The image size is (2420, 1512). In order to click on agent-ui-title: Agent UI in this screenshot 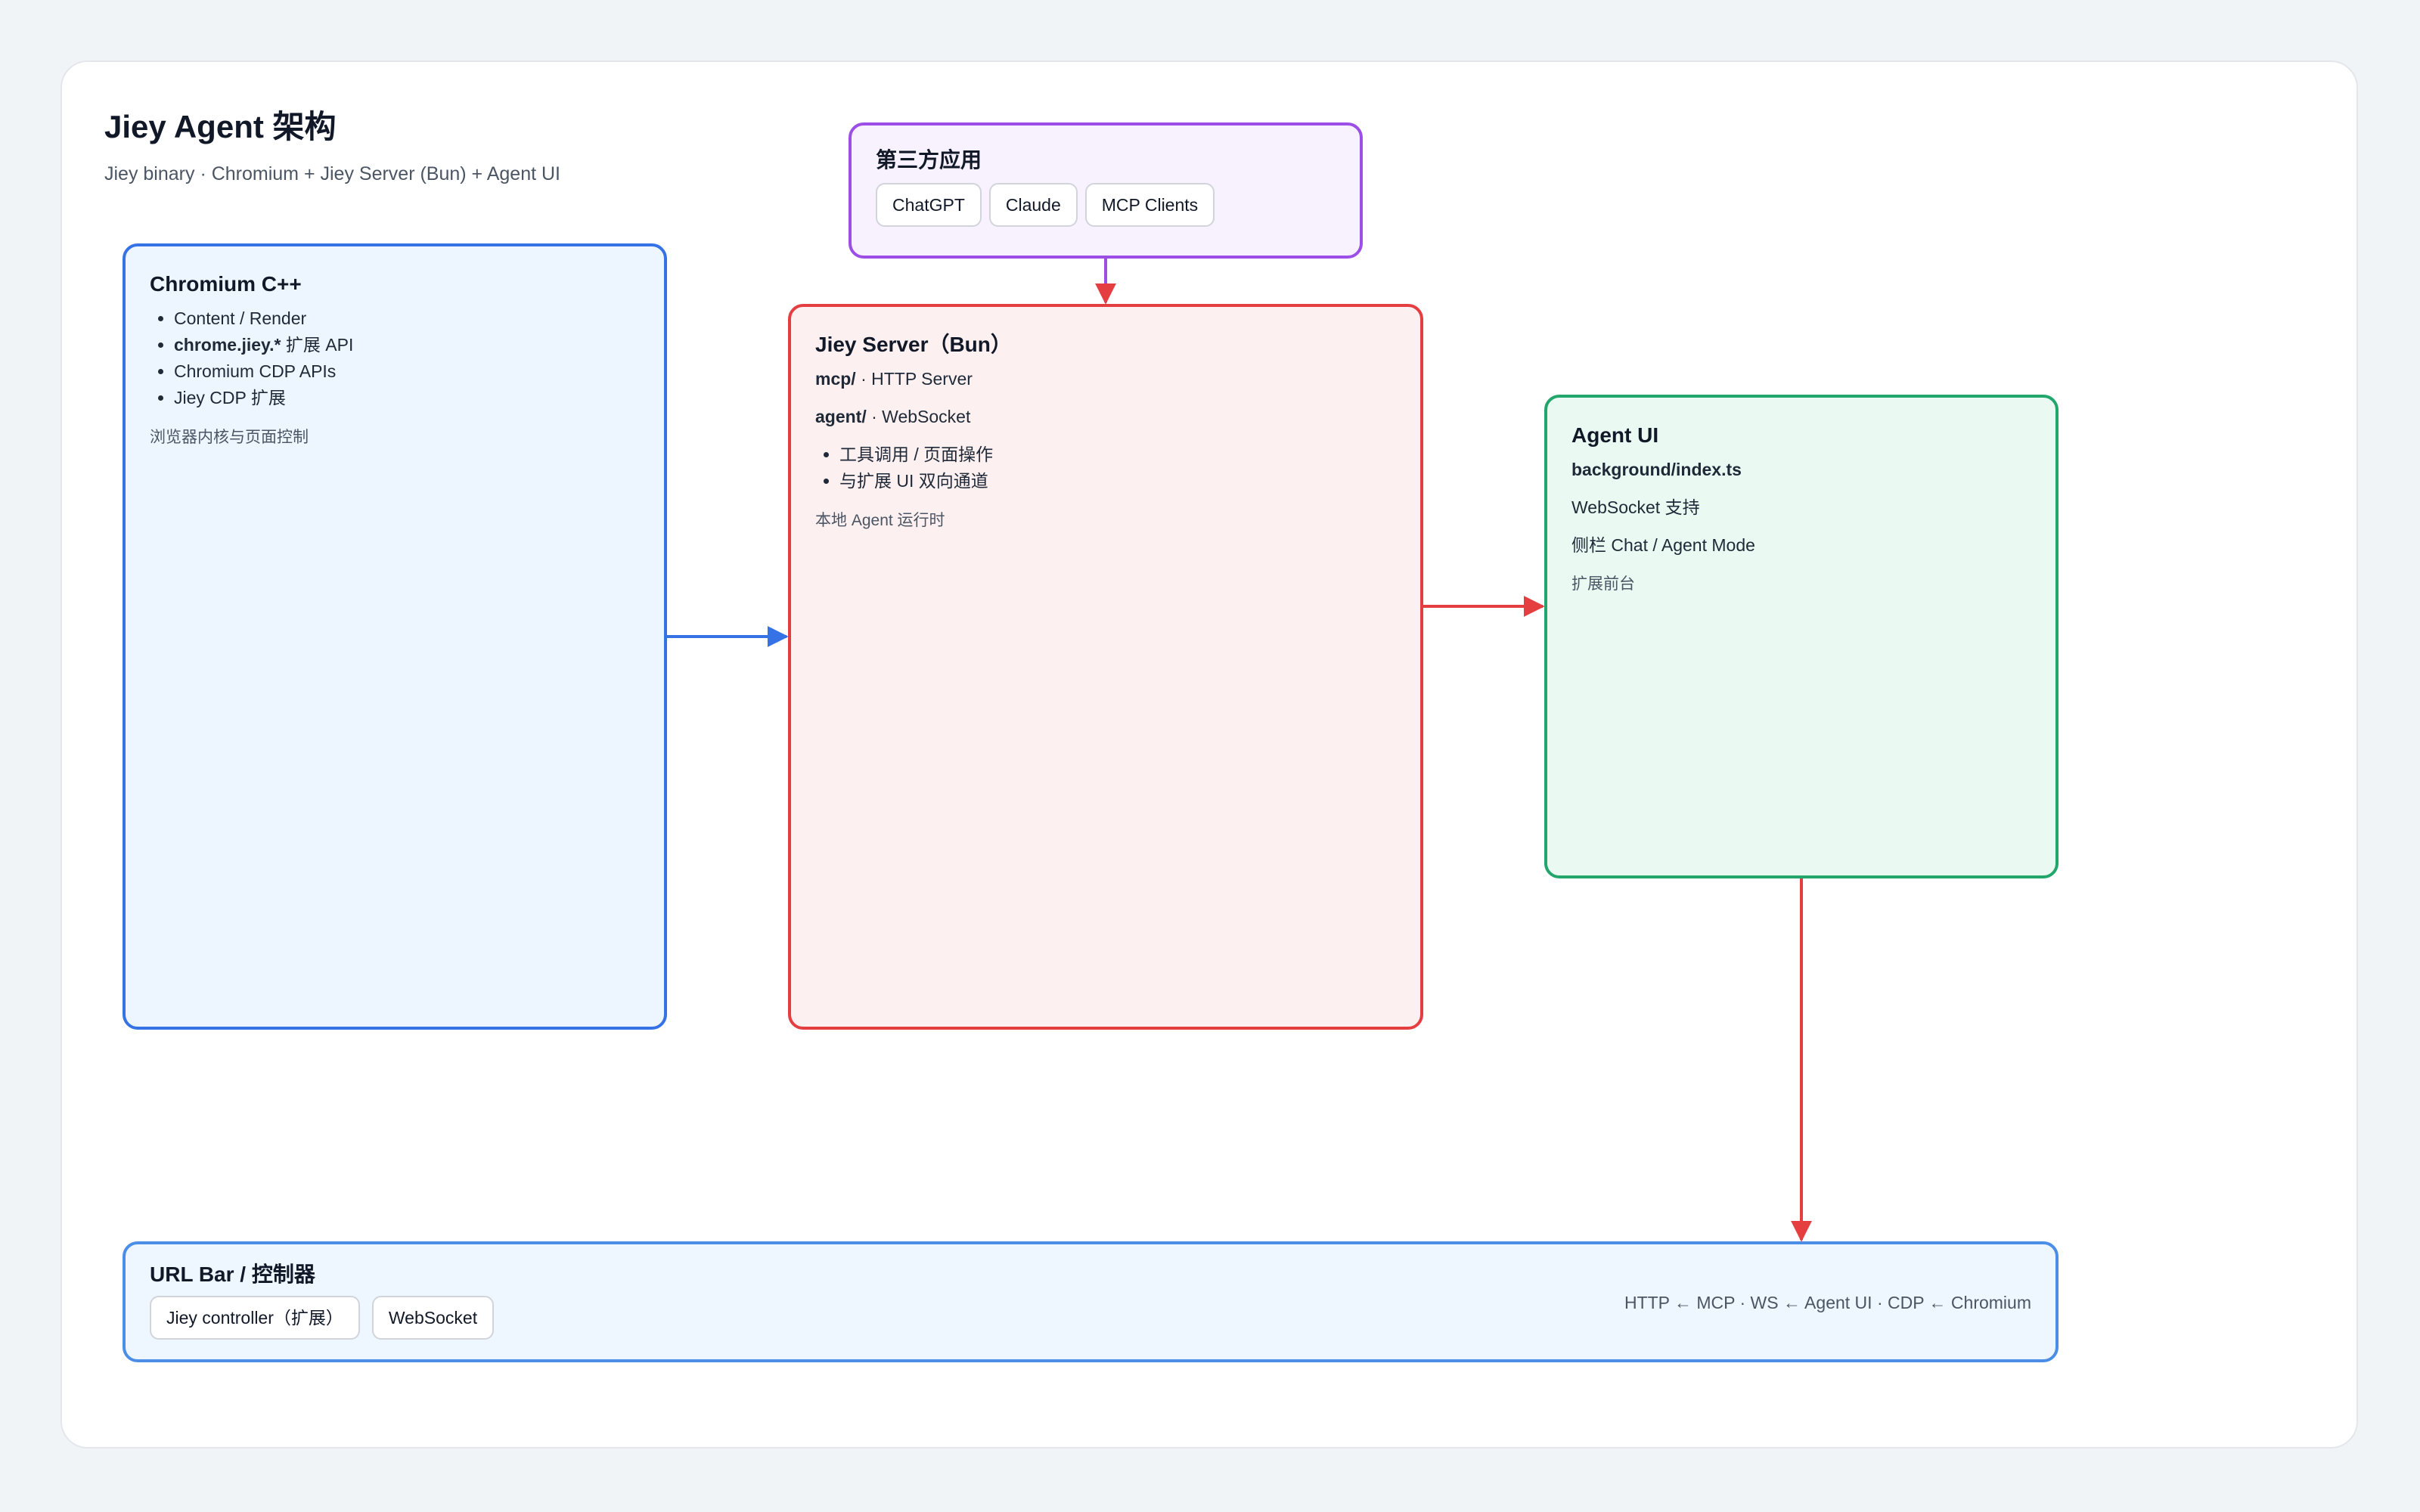, I will do `click(1615, 435)`.